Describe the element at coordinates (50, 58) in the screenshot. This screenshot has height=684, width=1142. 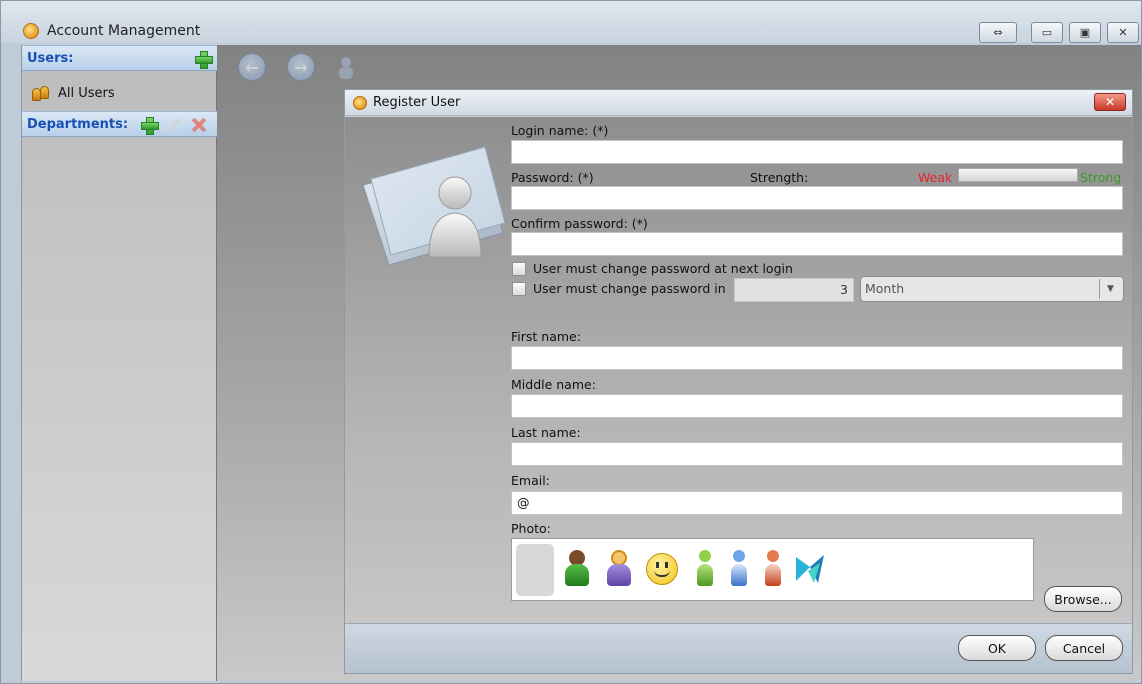
I see `users-header-label: Users:` at that location.